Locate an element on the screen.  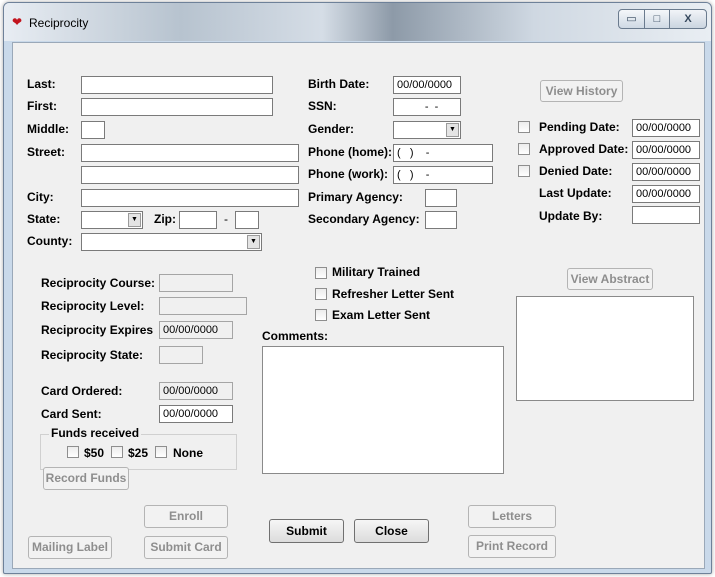
phone-work-input: ( ) - is located at coordinates (443, 175).